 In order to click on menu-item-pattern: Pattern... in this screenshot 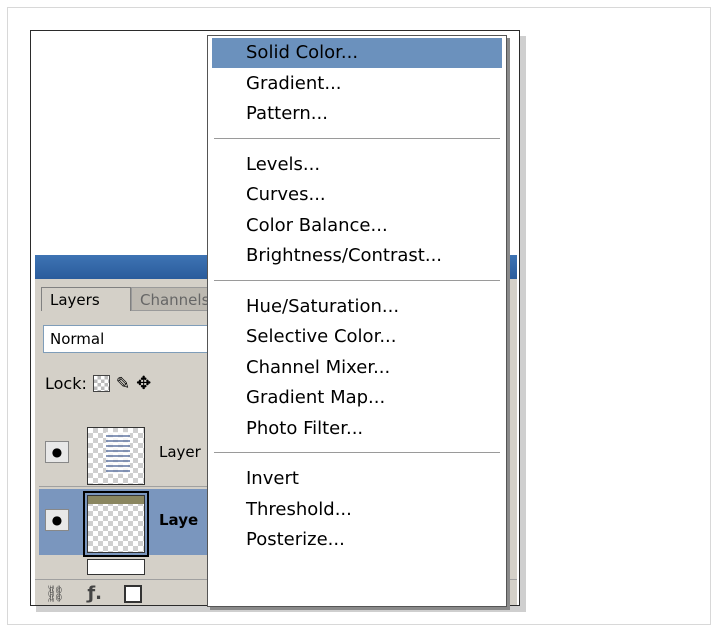, I will do `click(357, 114)`.